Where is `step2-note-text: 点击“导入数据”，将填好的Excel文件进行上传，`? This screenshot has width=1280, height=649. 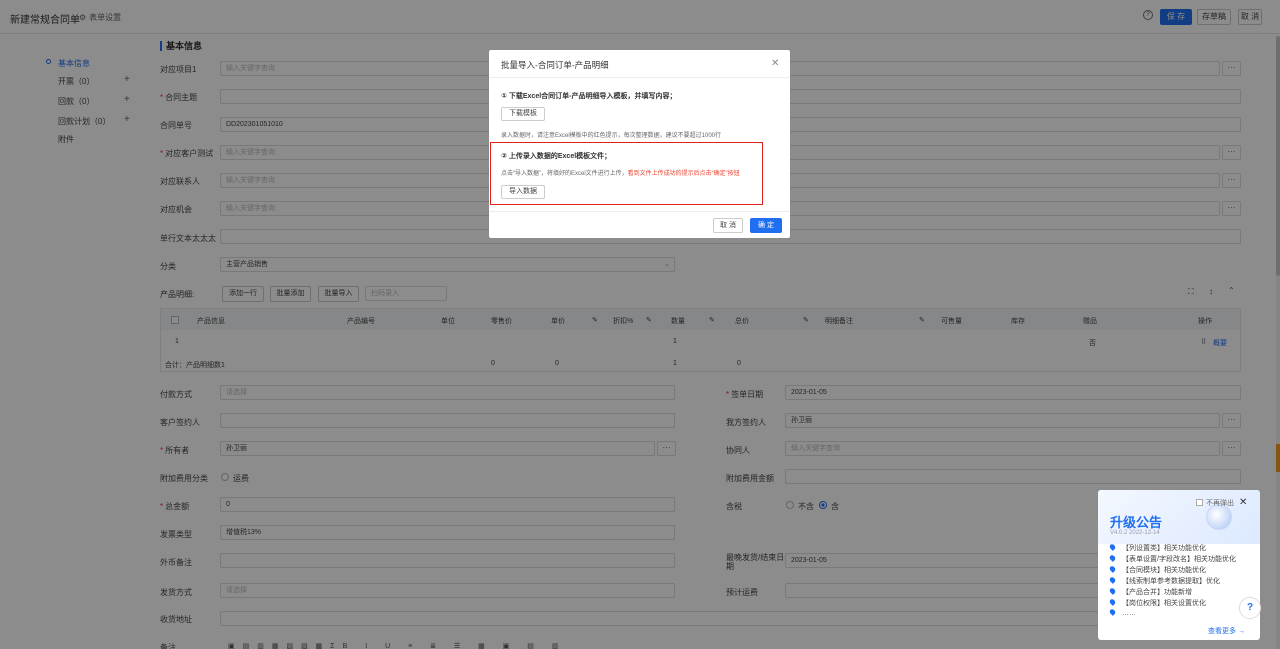
step2-note-text: 点击“导入数据”，将填好的Excel文件进行上传， is located at coordinates (564, 174).